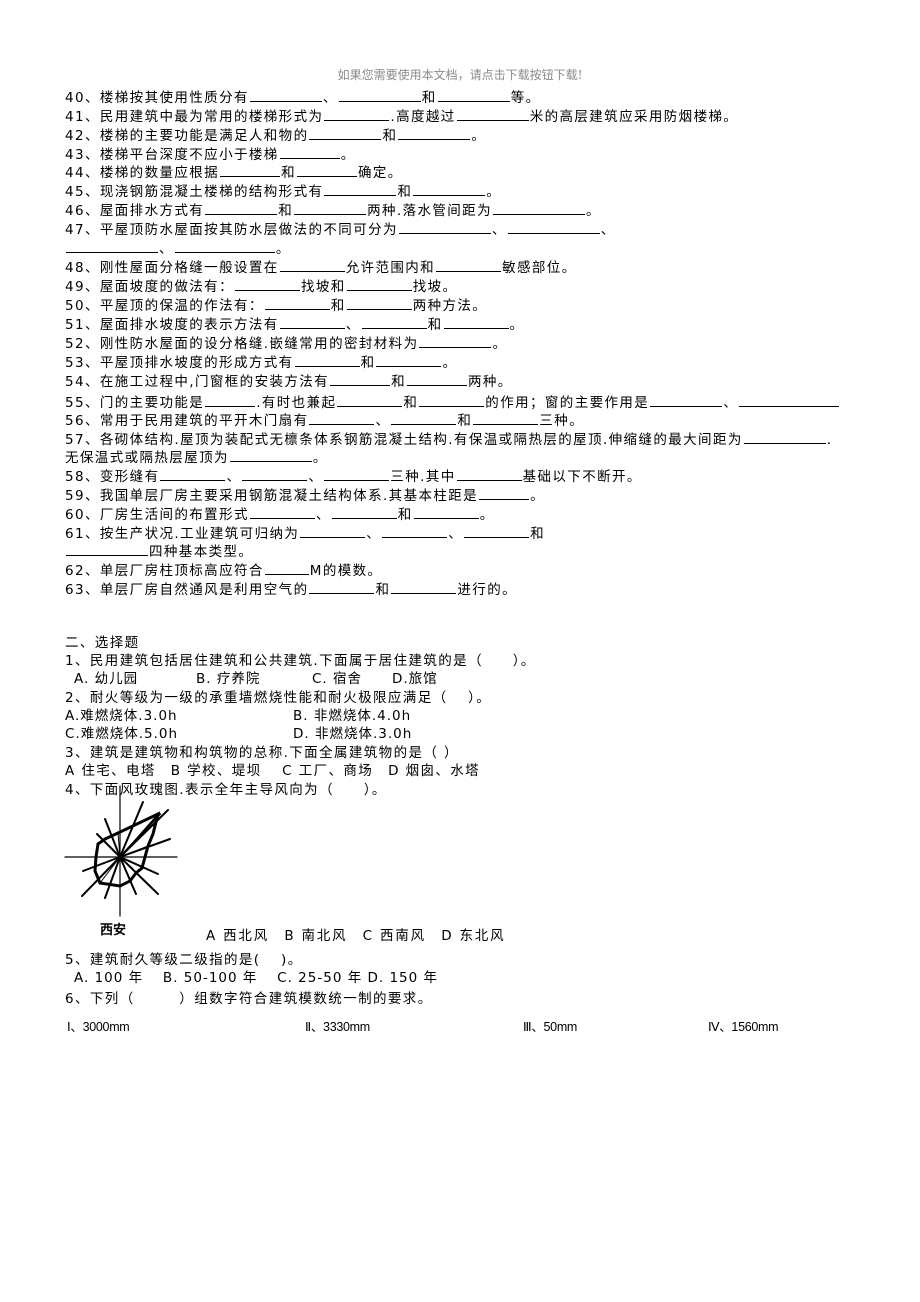 The height and width of the screenshot is (1302, 920). Describe the element at coordinates (228, 679) in the screenshot. I see `q1-option-b: B. 疗养院` at that location.